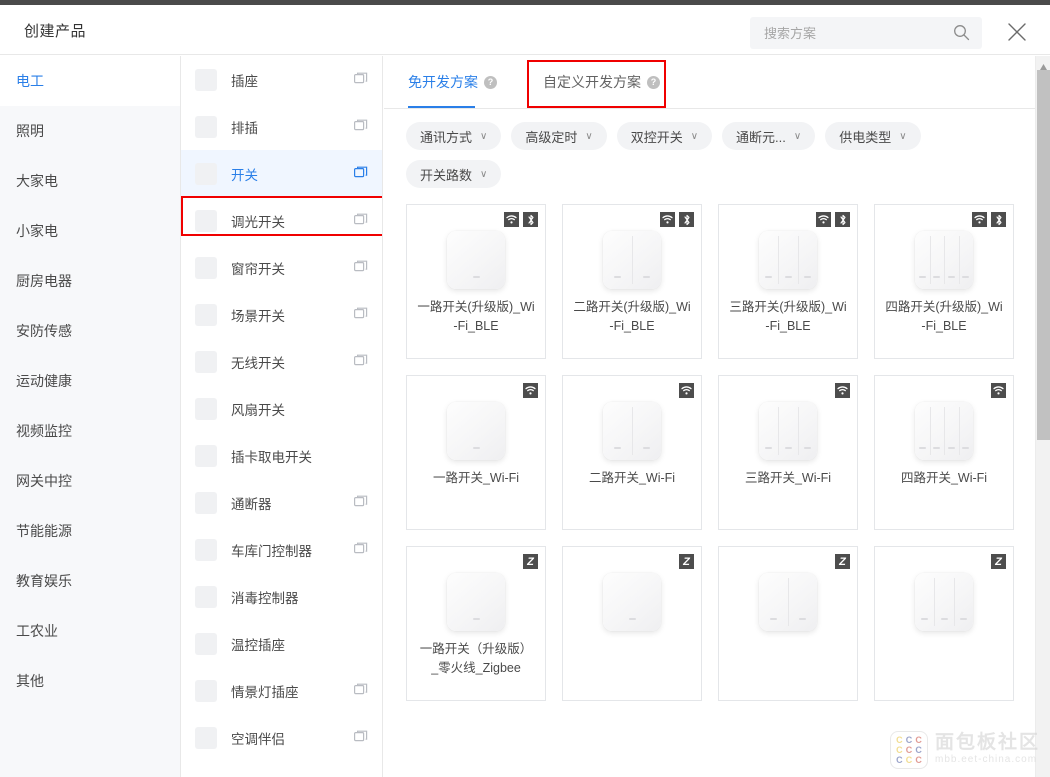  I want to click on filter-pill-4: 供电类型 ∨, so click(873, 136).